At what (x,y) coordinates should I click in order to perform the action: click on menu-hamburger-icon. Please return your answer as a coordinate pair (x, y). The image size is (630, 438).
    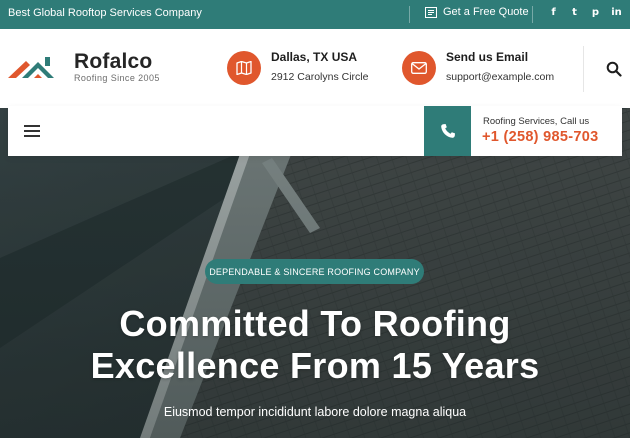
    Looking at the image, I should click on (32, 131).